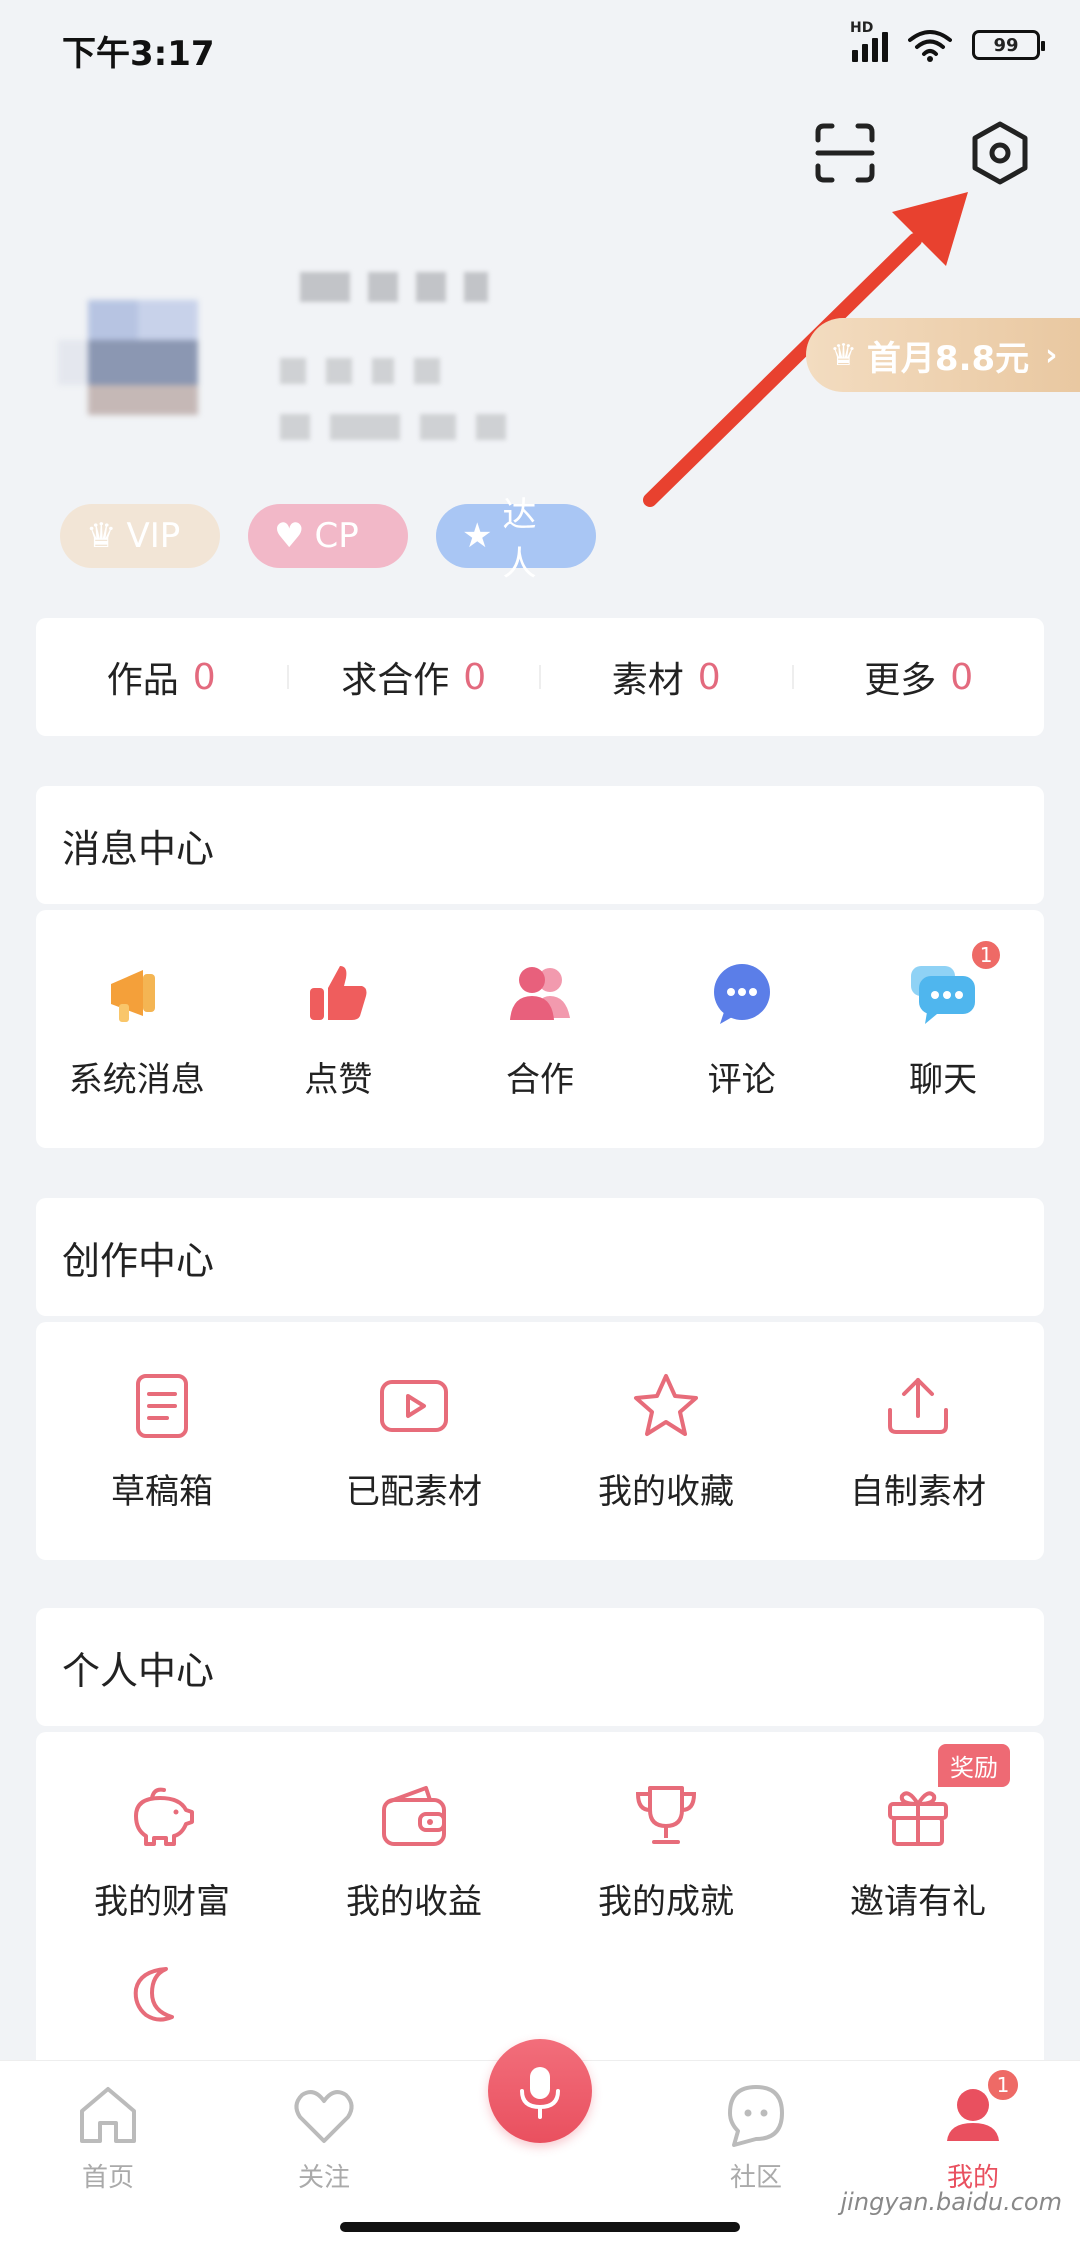 This screenshot has height=2248, width=1080. What do you see at coordinates (289, 536) in the screenshot?
I see `heart-icon: ♥` at bounding box center [289, 536].